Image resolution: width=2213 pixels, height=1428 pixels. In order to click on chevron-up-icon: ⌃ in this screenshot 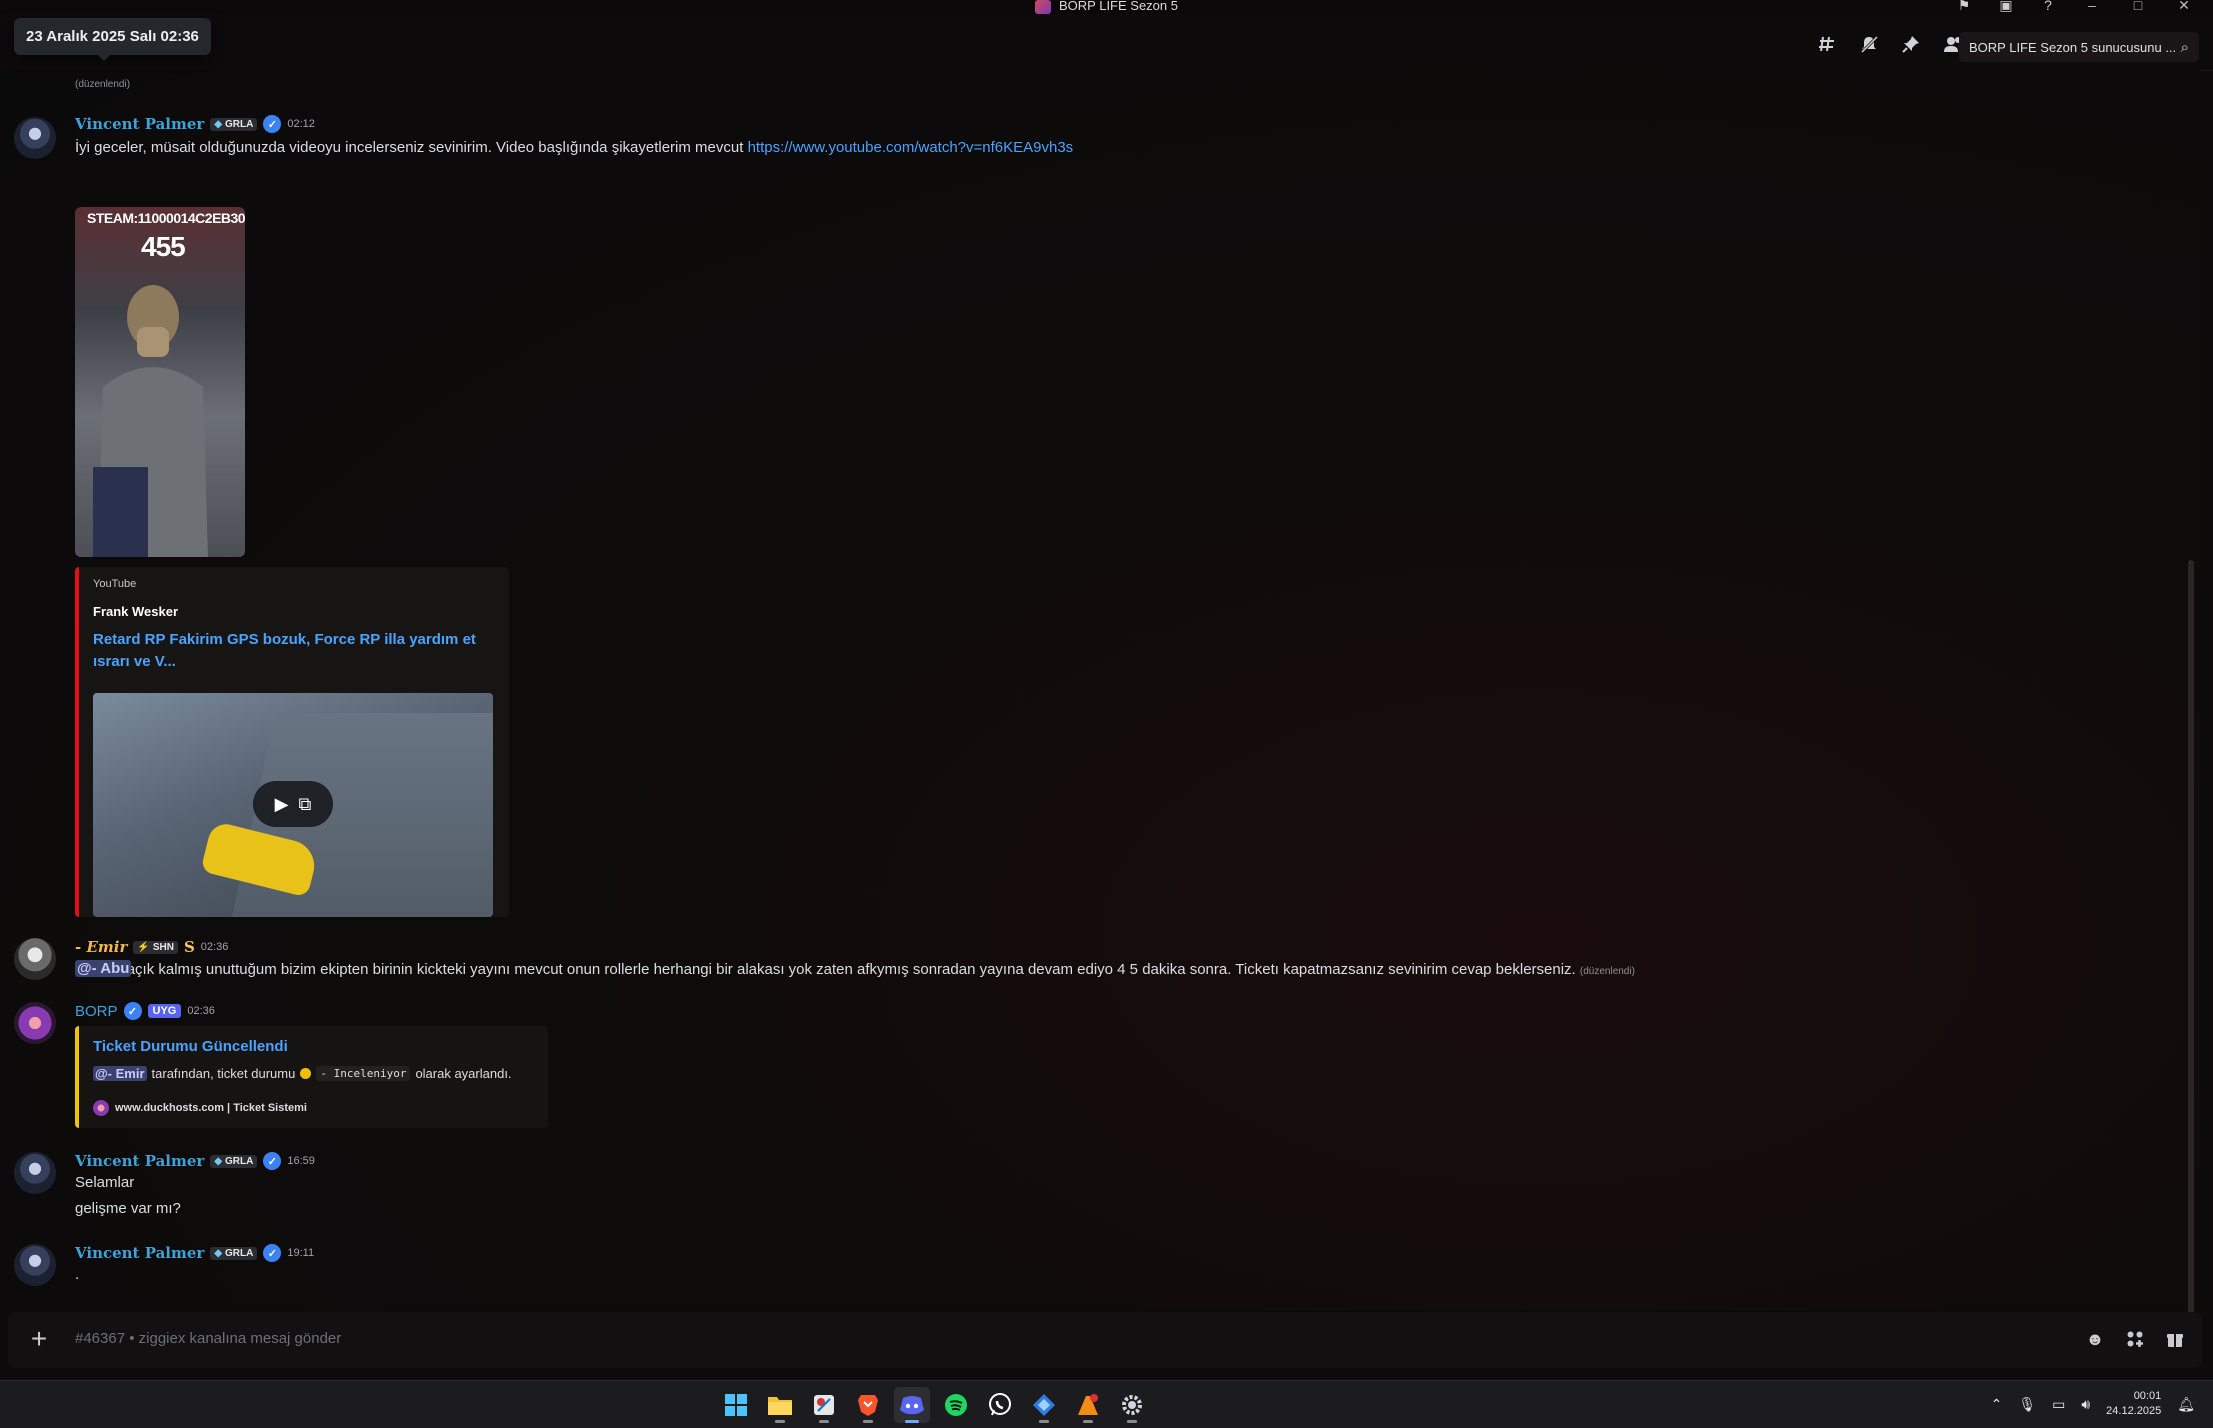, I will do `click(1997, 1404)`.